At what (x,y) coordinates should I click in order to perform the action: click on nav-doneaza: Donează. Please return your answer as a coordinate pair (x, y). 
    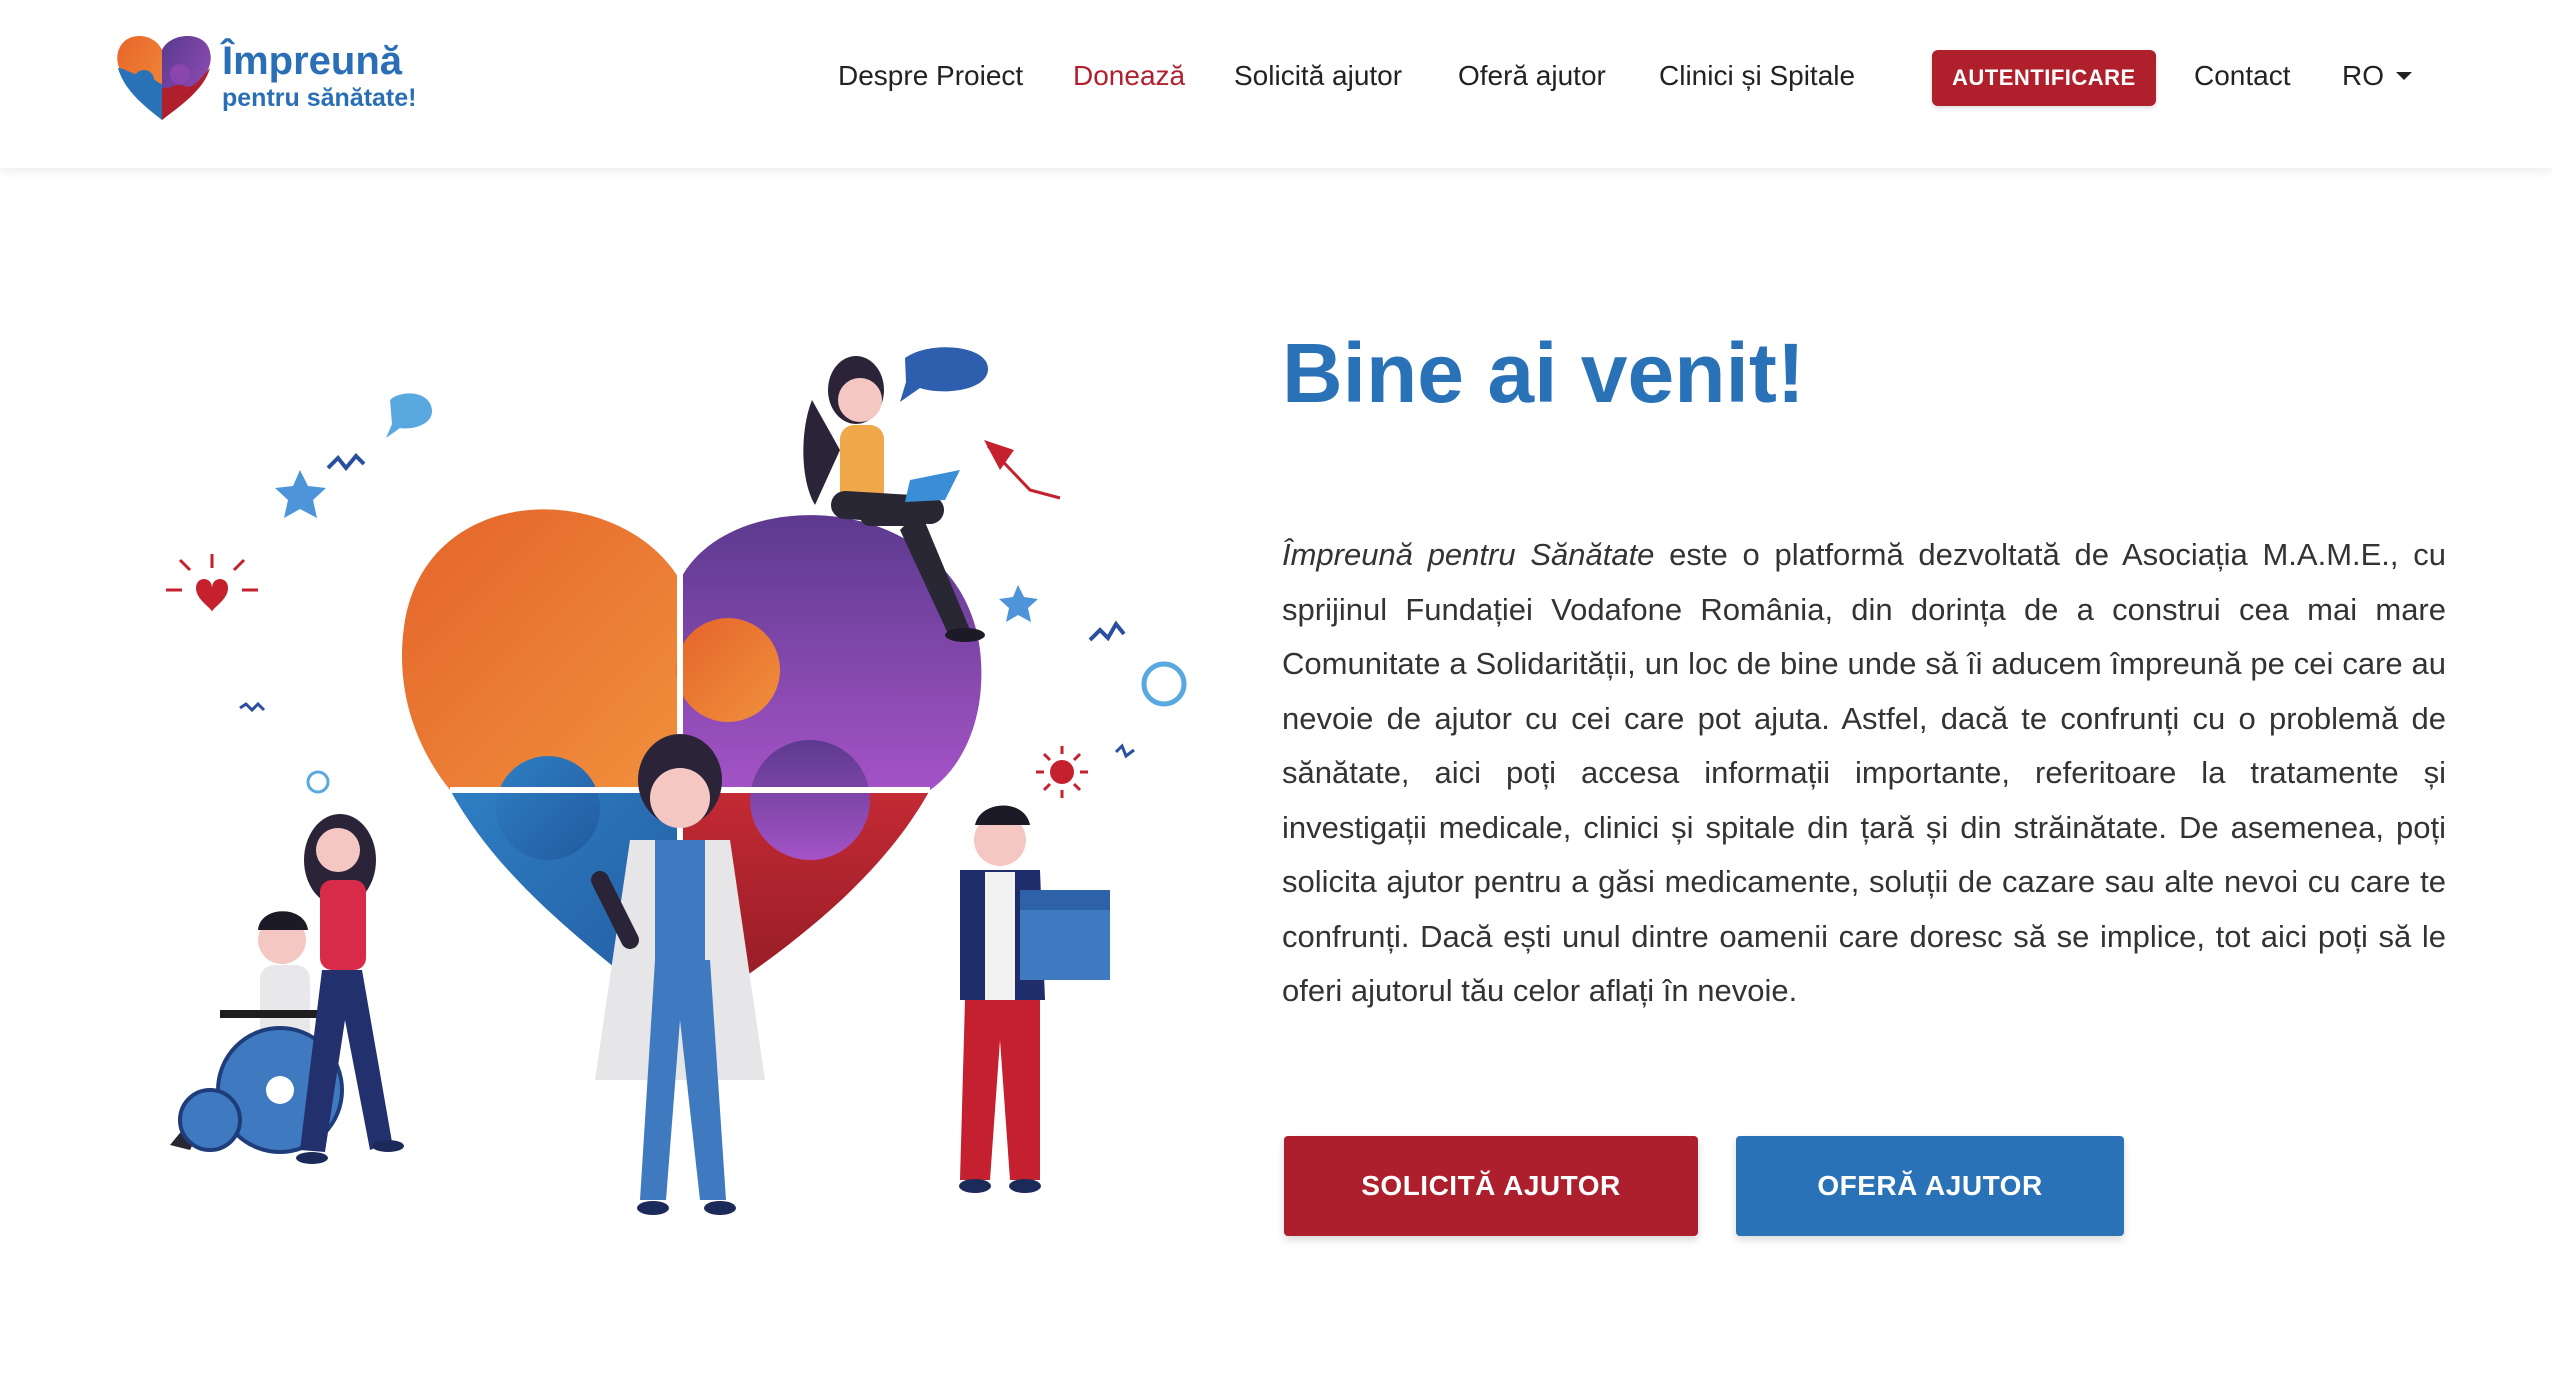
    Looking at the image, I should click on (1129, 76).